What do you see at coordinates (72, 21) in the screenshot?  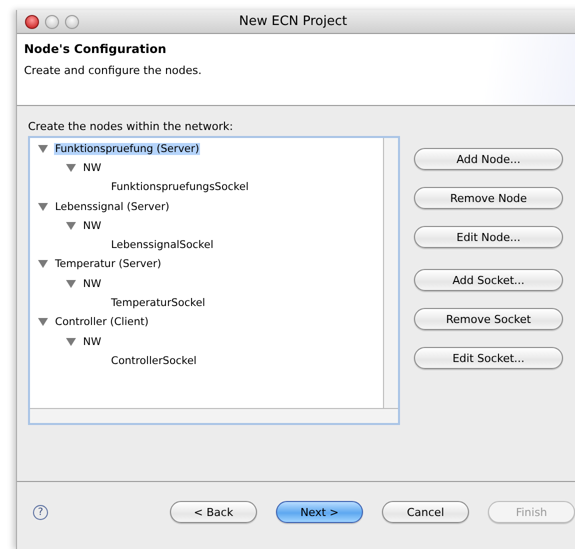 I see `zoom-icon` at bounding box center [72, 21].